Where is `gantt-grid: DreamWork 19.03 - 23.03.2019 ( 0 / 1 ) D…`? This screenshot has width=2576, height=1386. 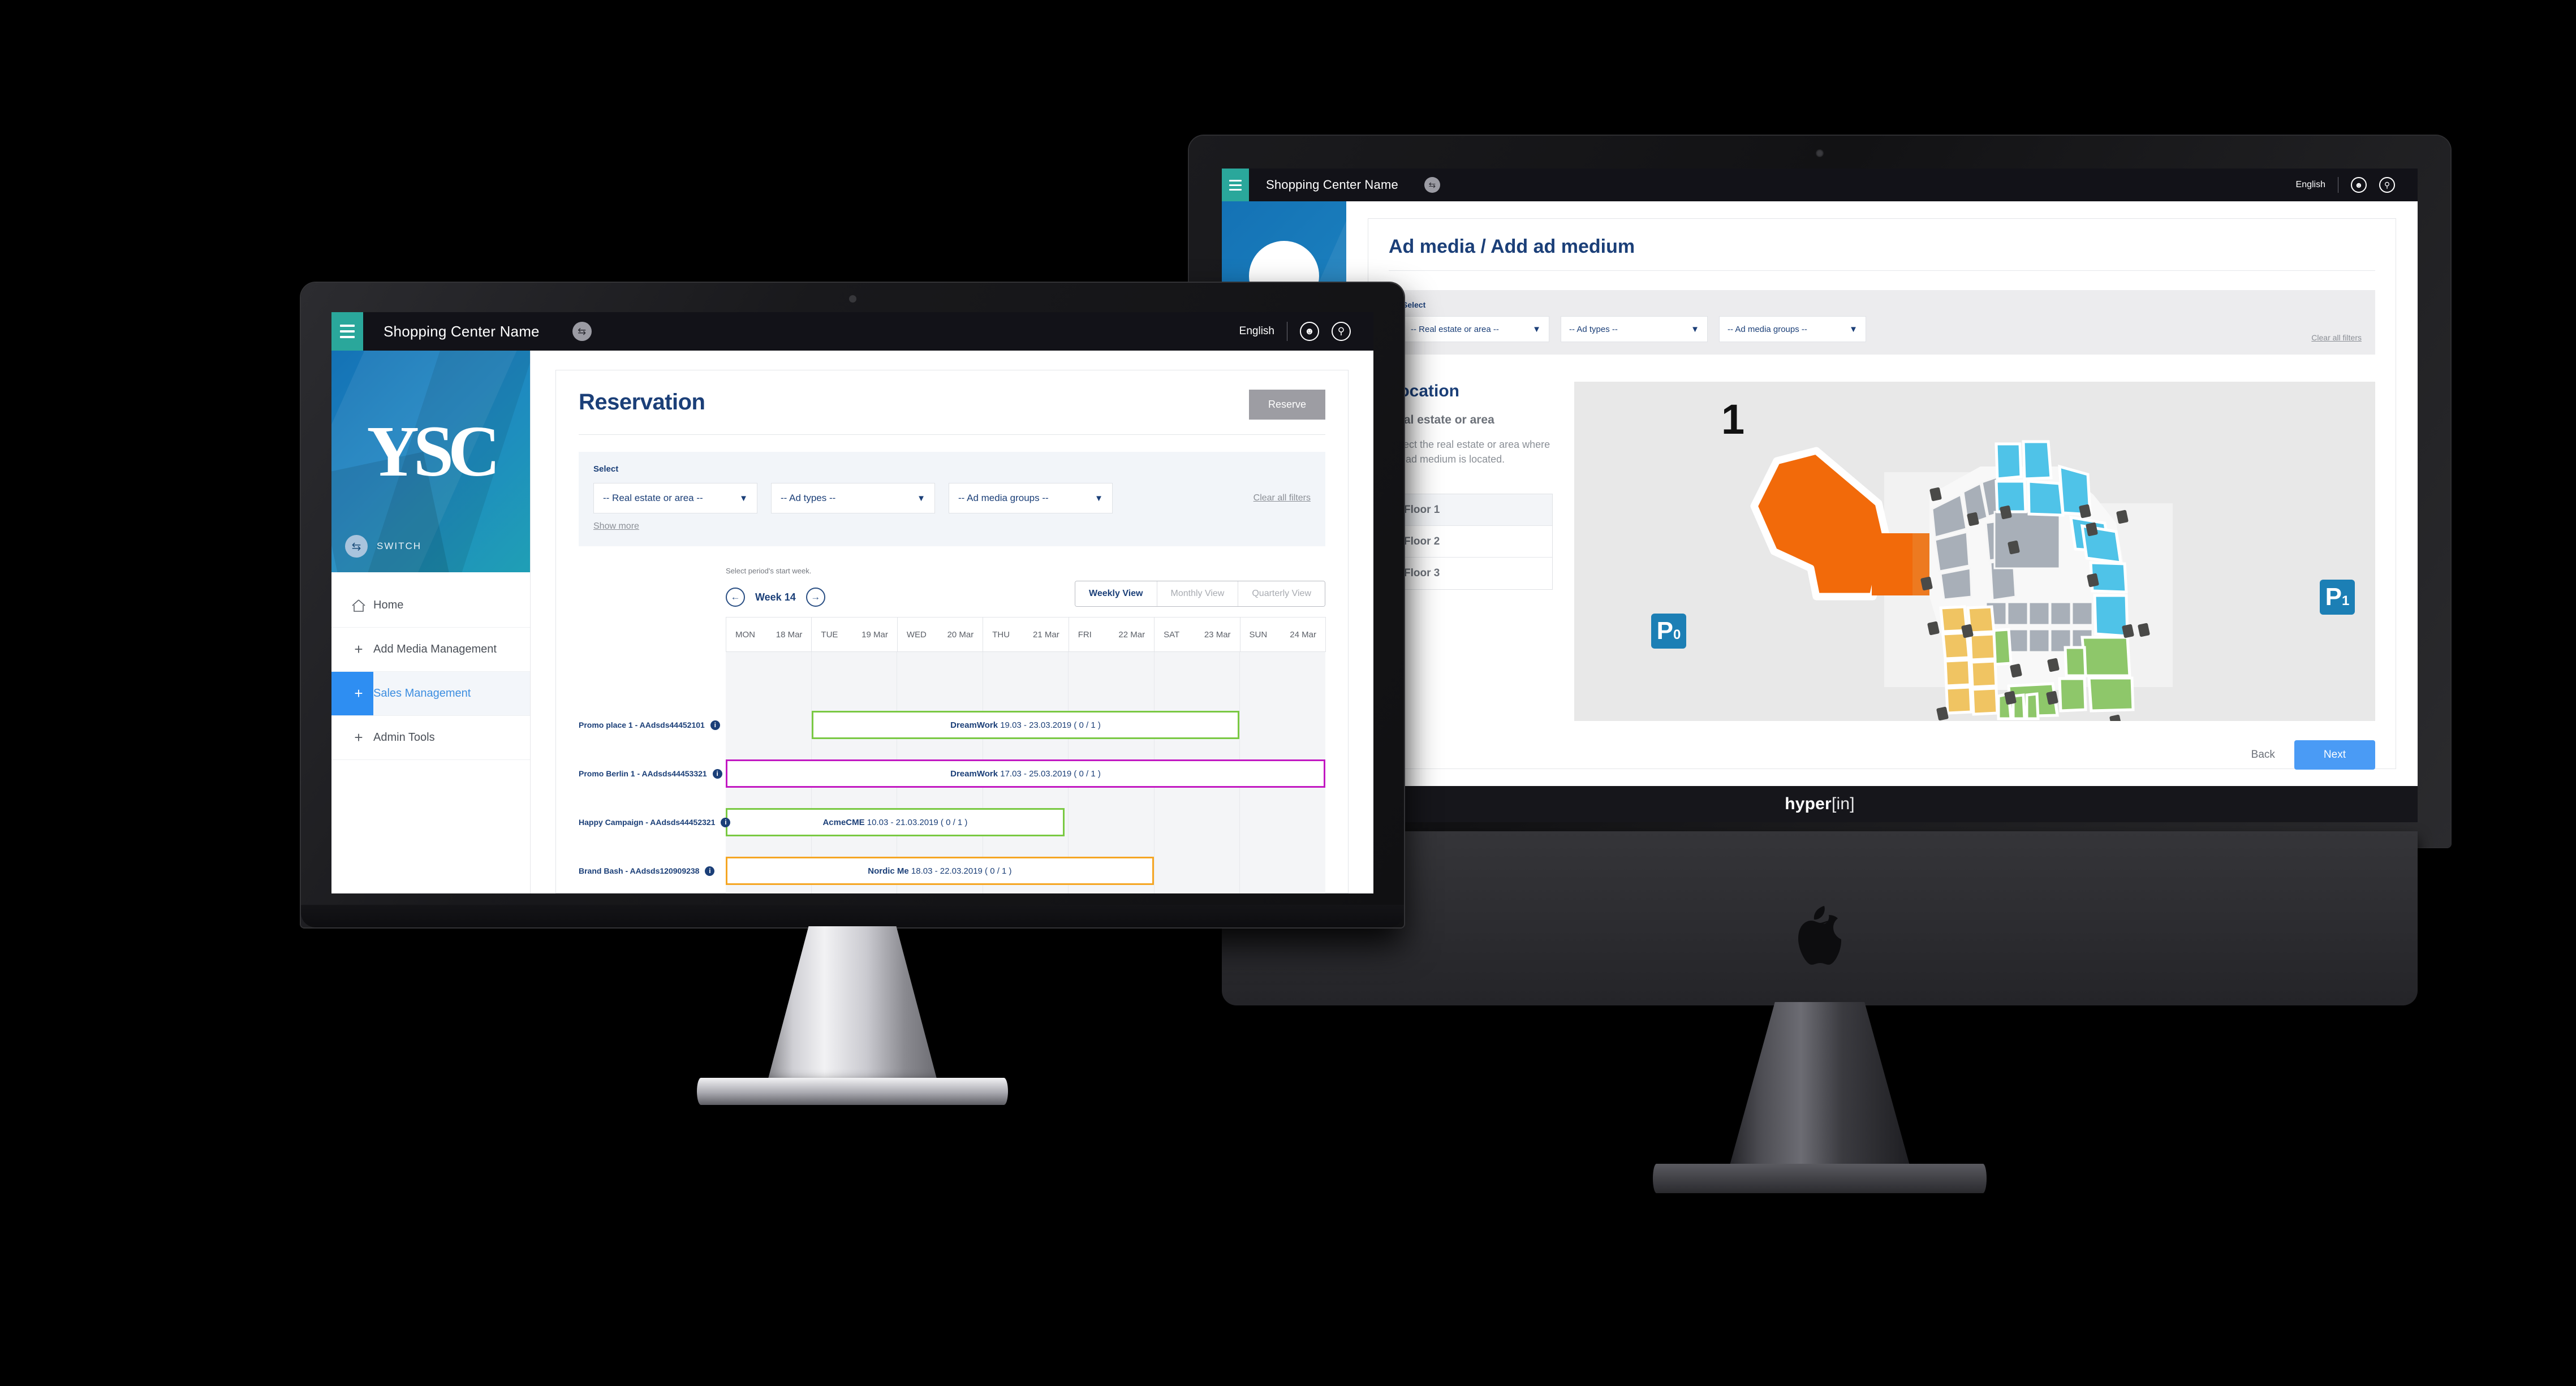
gantt-grid: DreamWork 19.03 - 23.03.2019 ( 0 / 1 ) D… is located at coordinates (952, 772).